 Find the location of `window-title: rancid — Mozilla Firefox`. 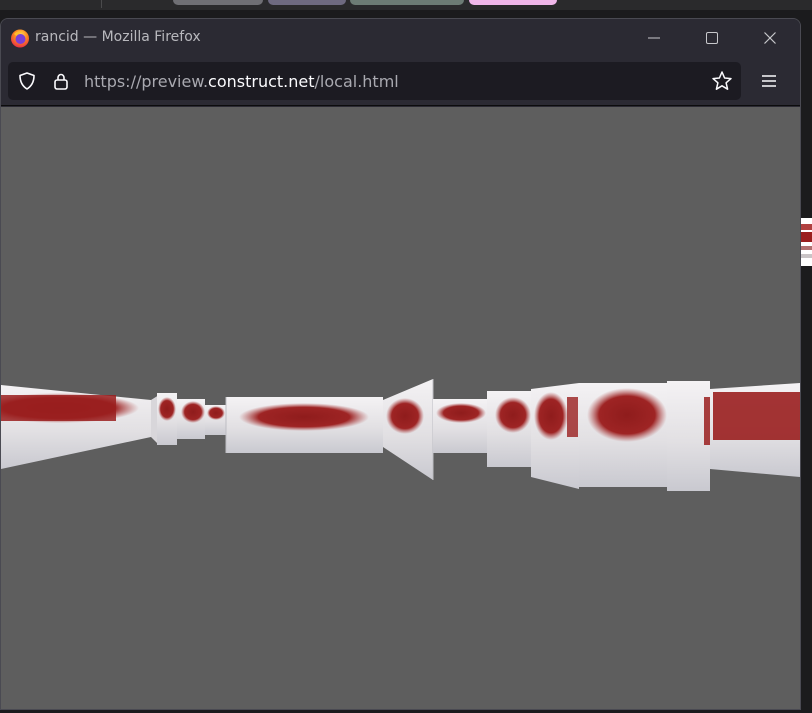

window-title: rancid — Mozilla Firefox is located at coordinates (118, 37).